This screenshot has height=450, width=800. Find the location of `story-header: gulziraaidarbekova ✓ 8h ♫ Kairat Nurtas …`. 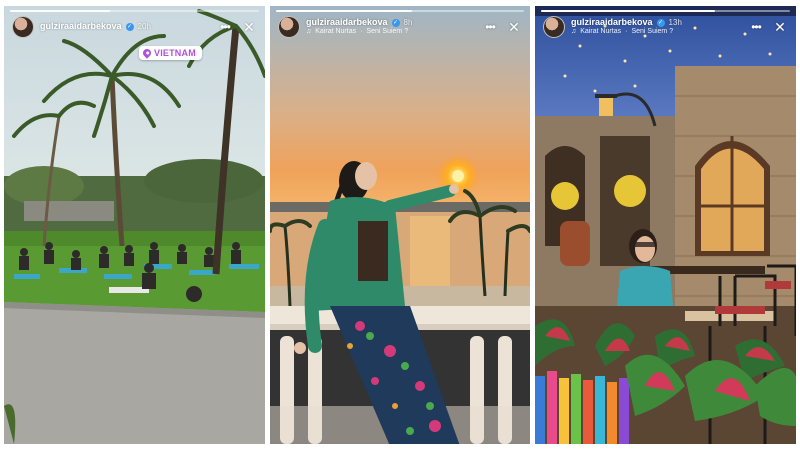

story-header: gulziraaidarbekova ✓ 8h ♫ Kairat Nurtas … is located at coordinates (400, 27).